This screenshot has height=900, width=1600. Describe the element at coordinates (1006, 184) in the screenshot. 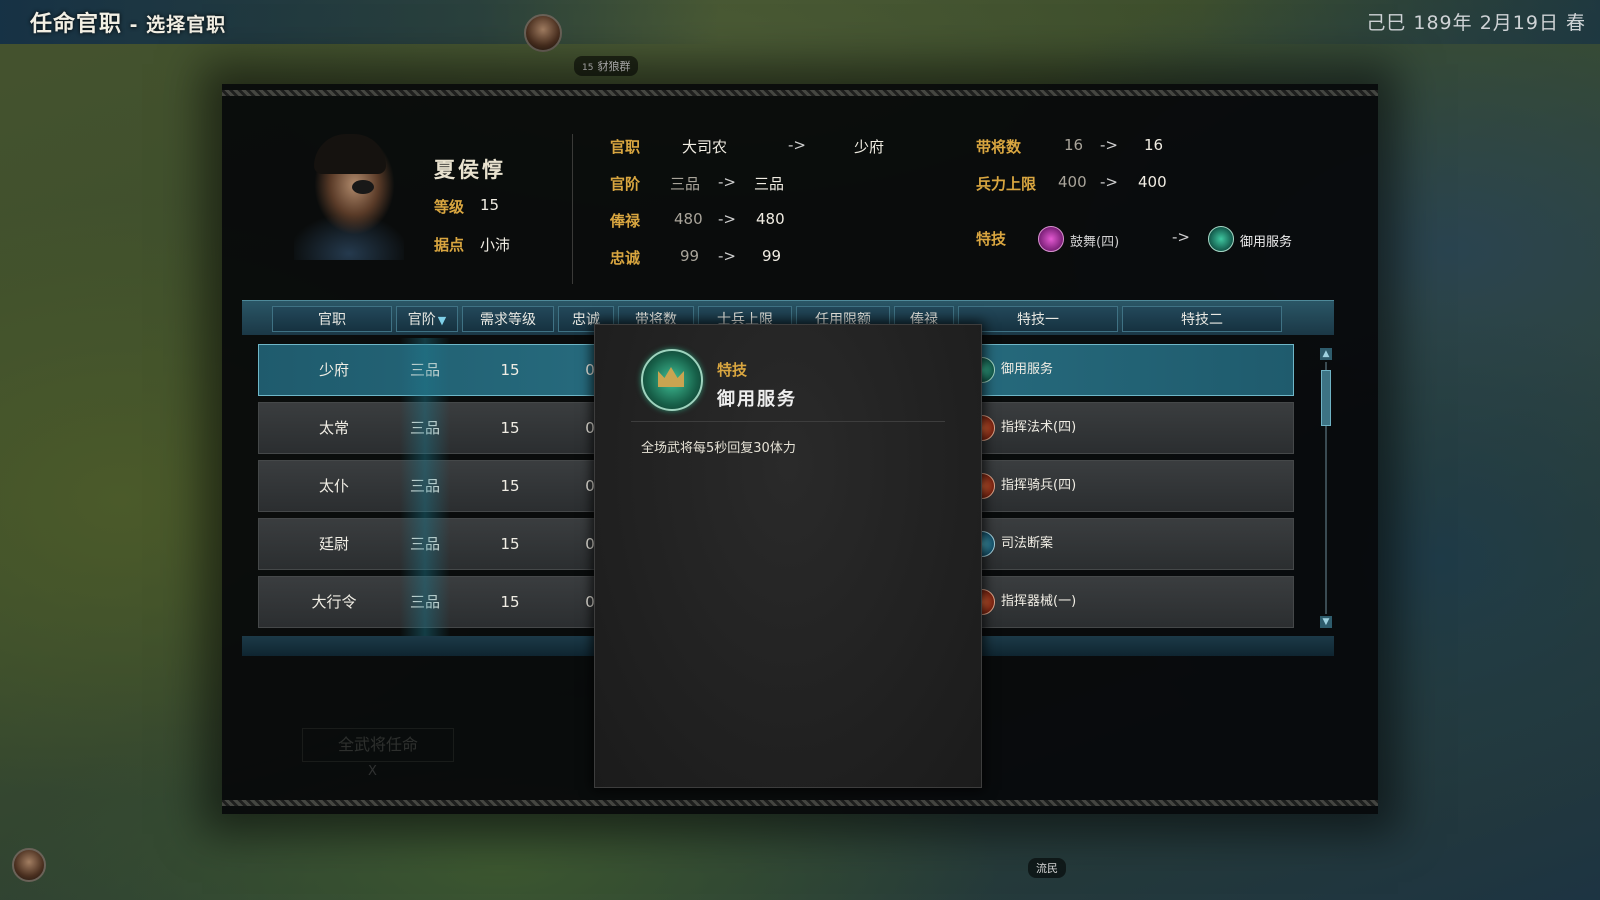

I see `troops-label: 兵力上限` at that location.